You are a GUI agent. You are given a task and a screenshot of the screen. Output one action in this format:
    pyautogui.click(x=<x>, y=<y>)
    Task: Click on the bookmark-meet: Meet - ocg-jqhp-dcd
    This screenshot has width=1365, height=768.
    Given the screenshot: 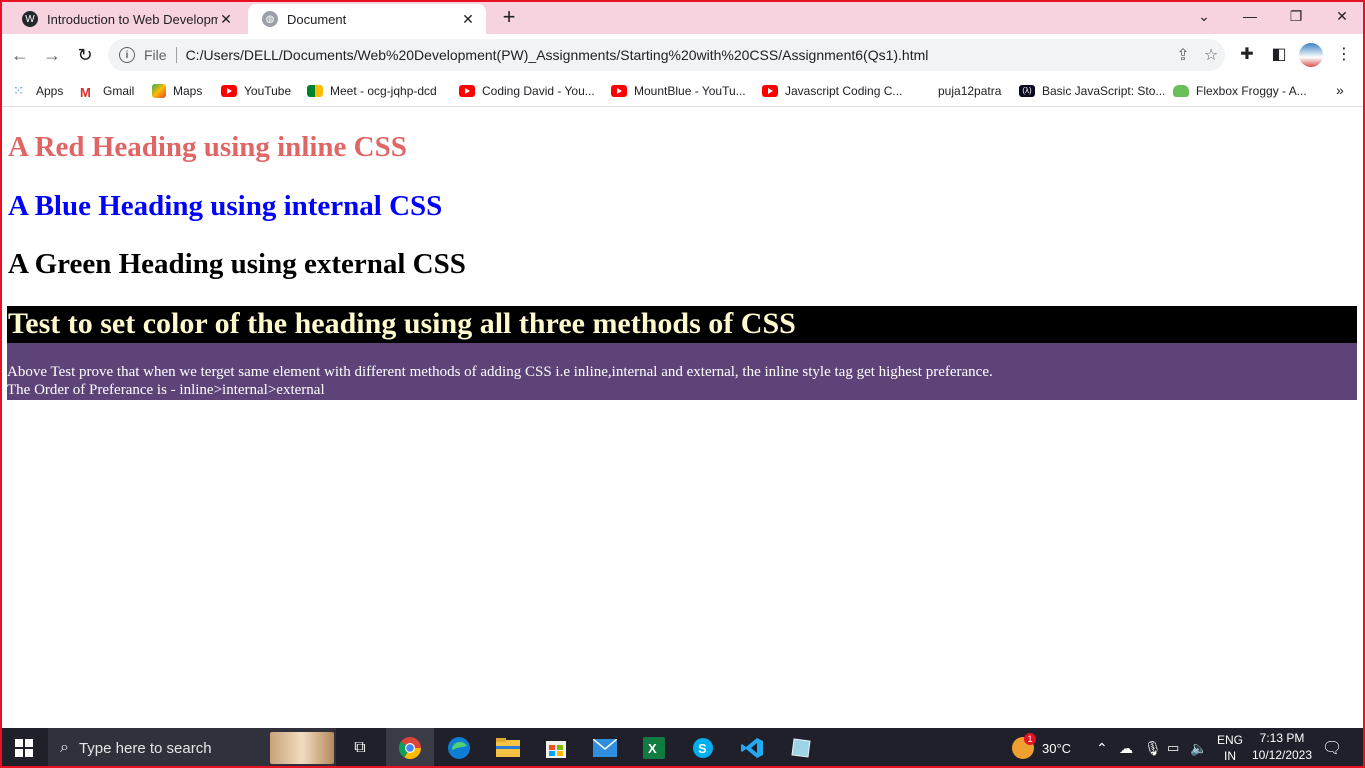 What is the action you would take?
    pyautogui.click(x=372, y=91)
    